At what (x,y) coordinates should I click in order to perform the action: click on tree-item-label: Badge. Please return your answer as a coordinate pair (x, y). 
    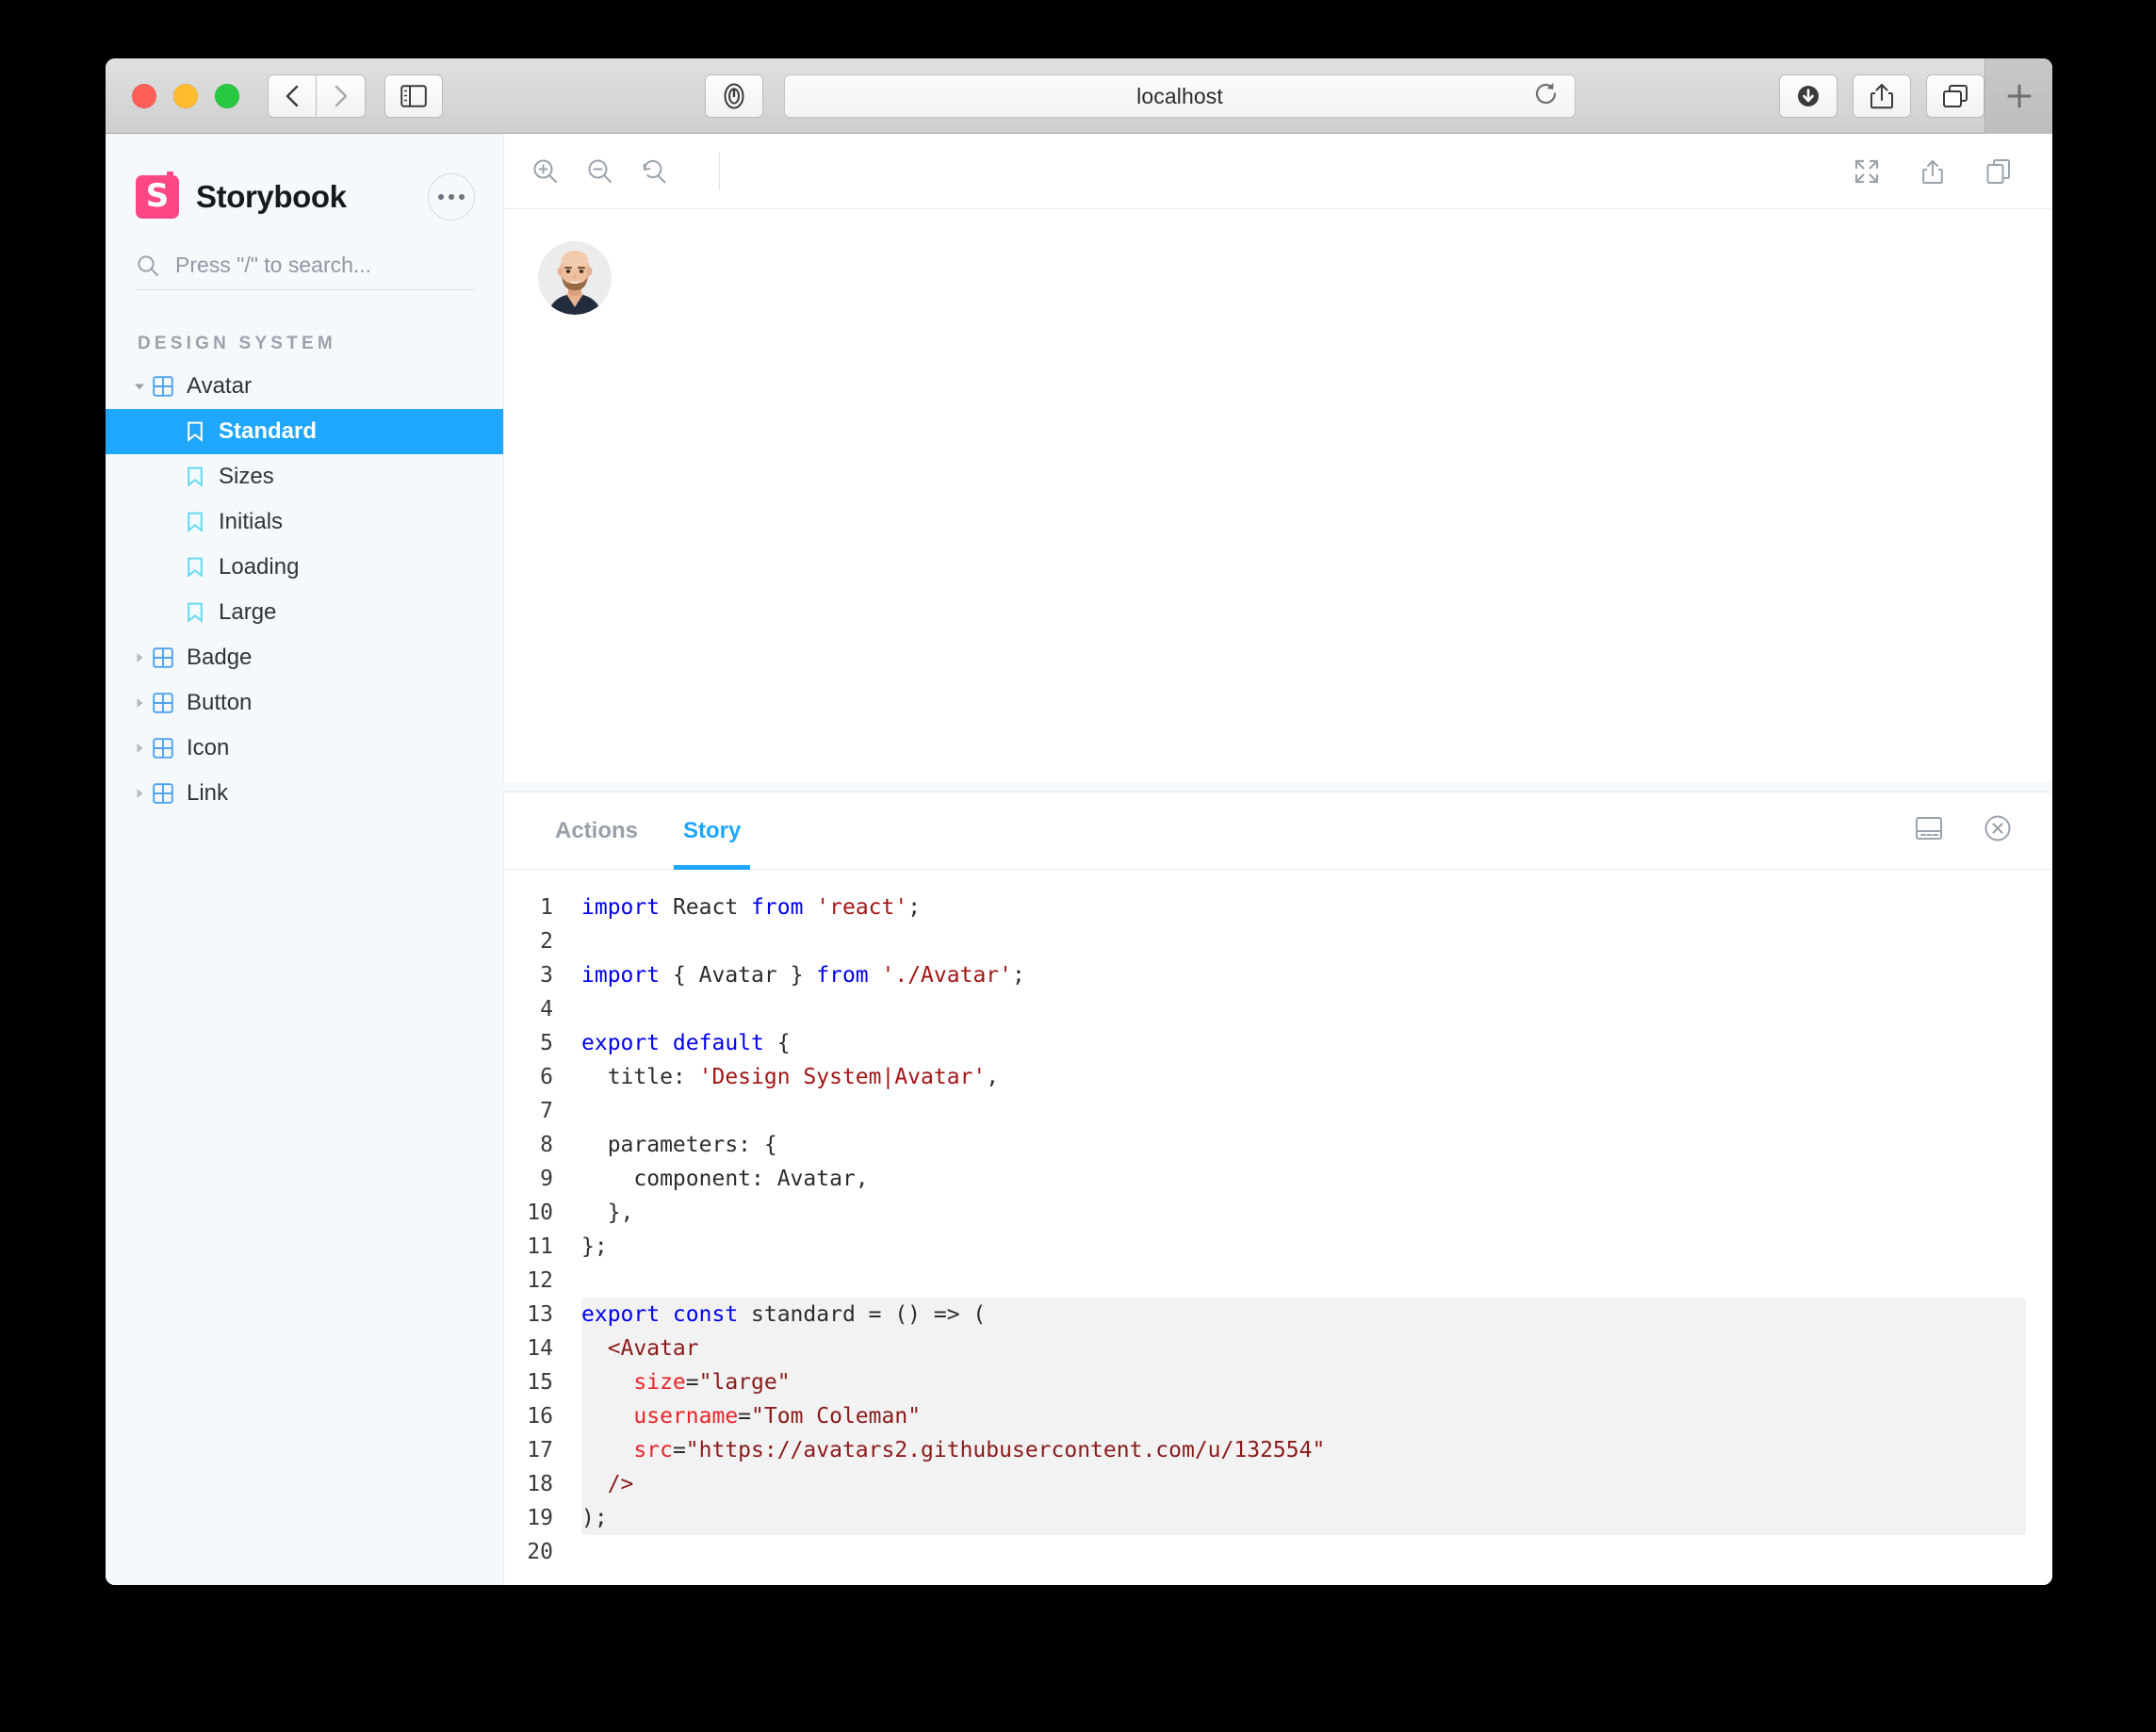
    Looking at the image, I should click on (220, 657).